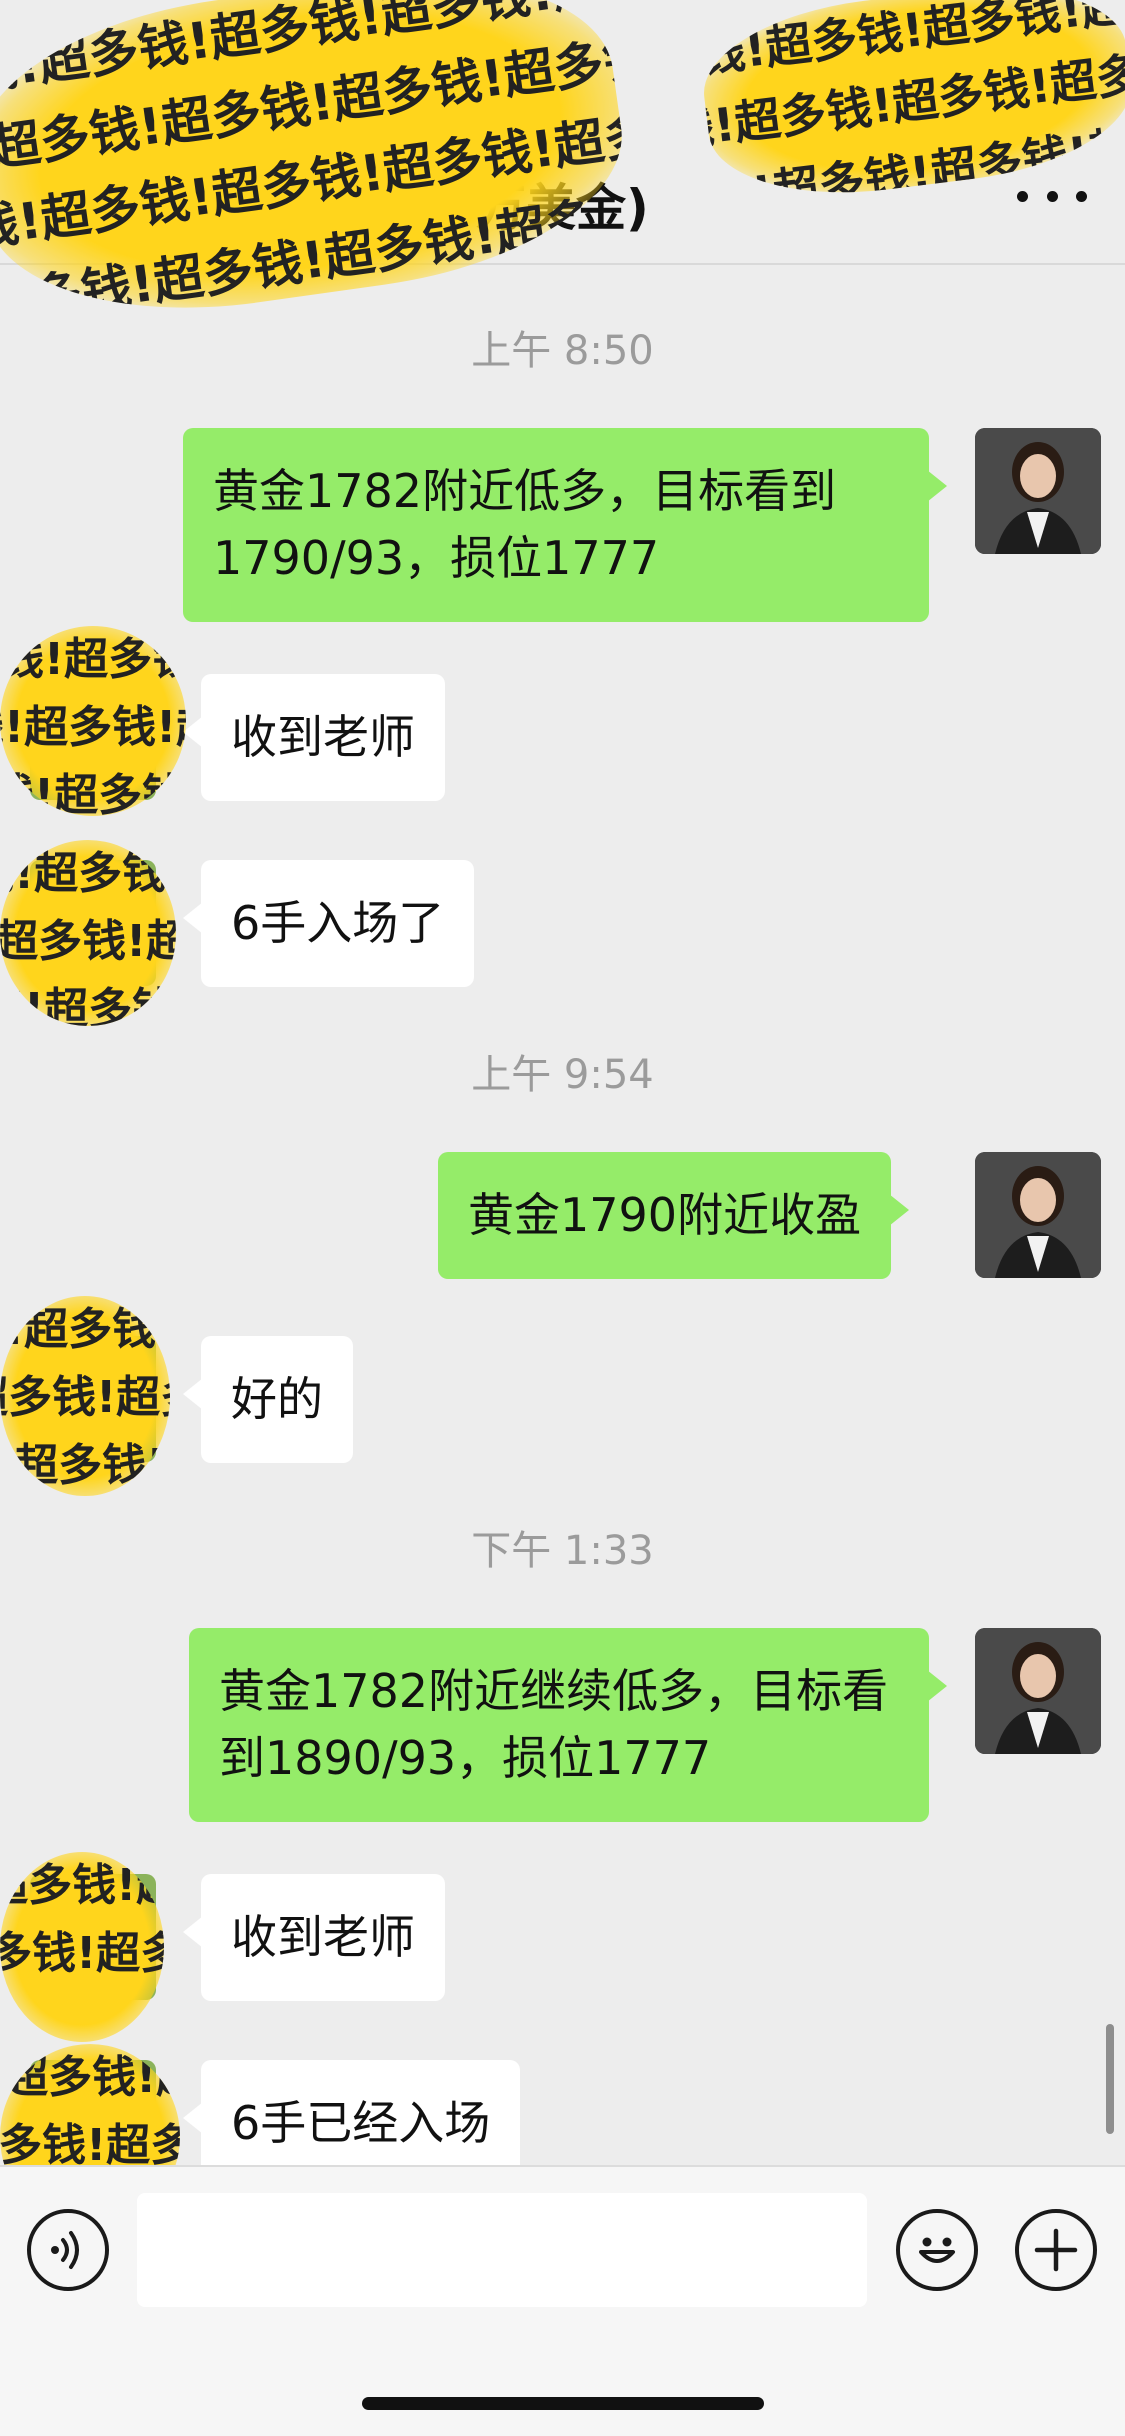 The image size is (1125, 2436). What do you see at coordinates (674, 1215) in the screenshot?
I see `sent-message: 黄金1790附近收盈` at bounding box center [674, 1215].